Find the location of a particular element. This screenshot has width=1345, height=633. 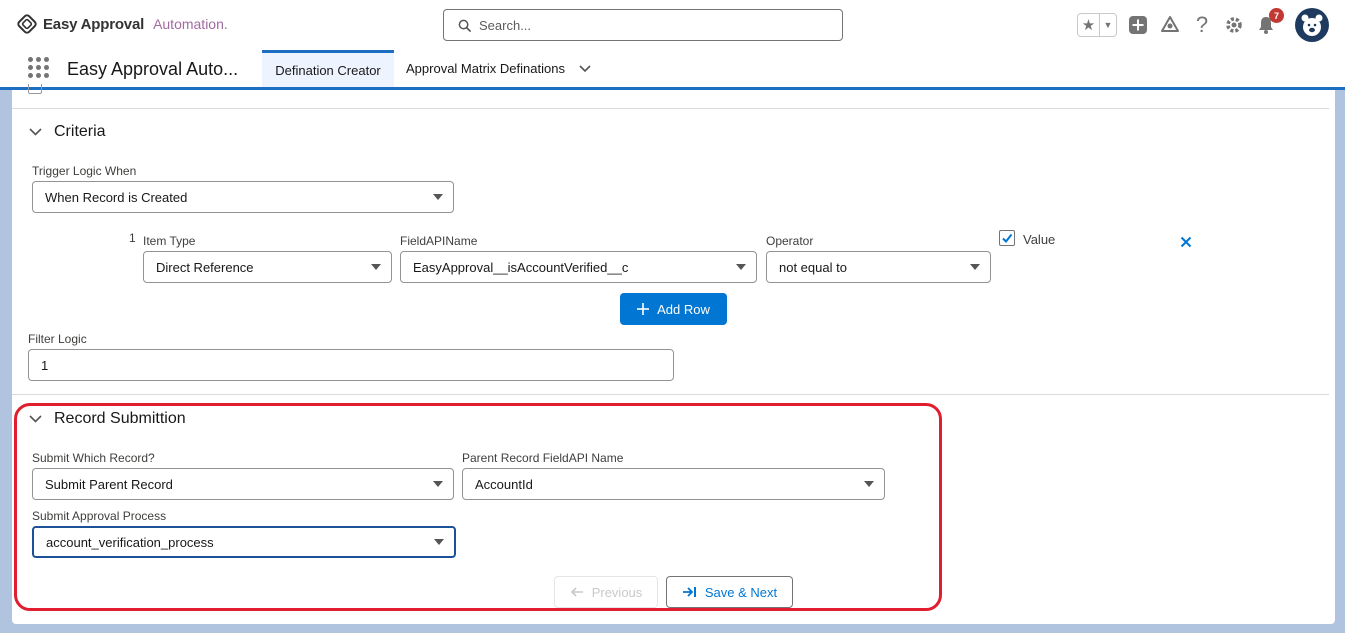

operator-select: not equal to is located at coordinates (878, 267).